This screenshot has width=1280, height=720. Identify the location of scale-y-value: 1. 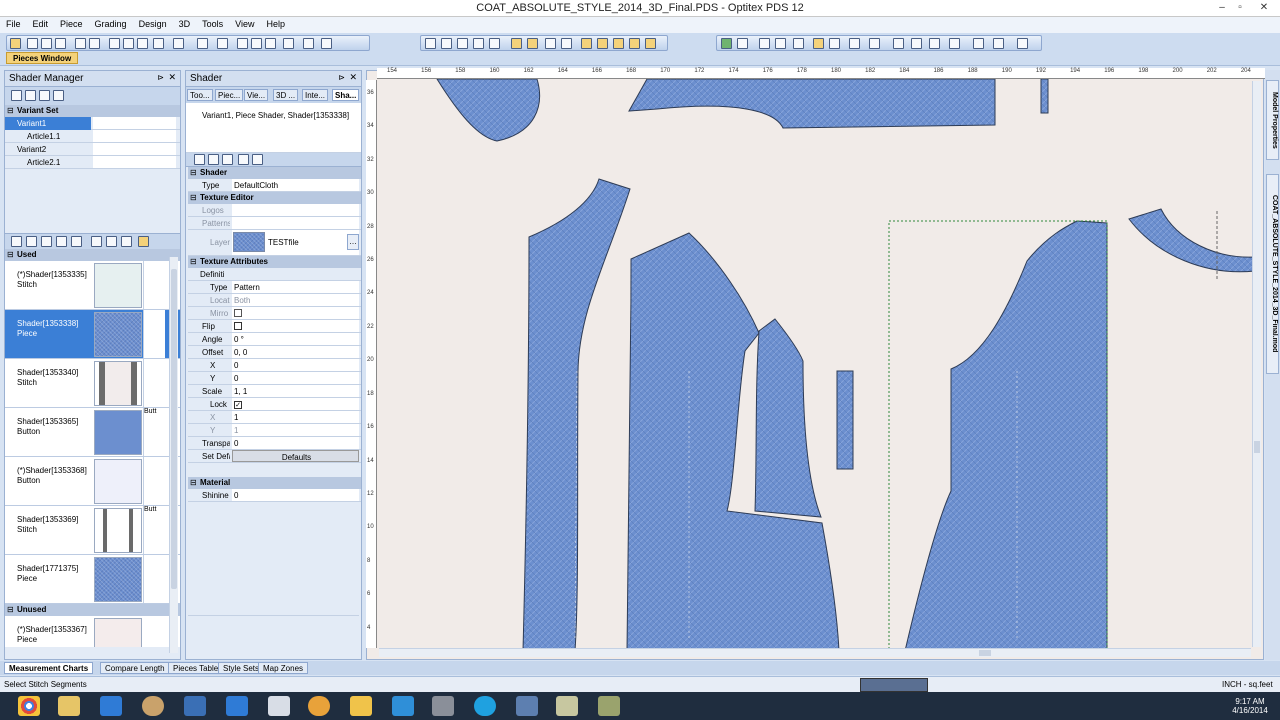
(295, 430).